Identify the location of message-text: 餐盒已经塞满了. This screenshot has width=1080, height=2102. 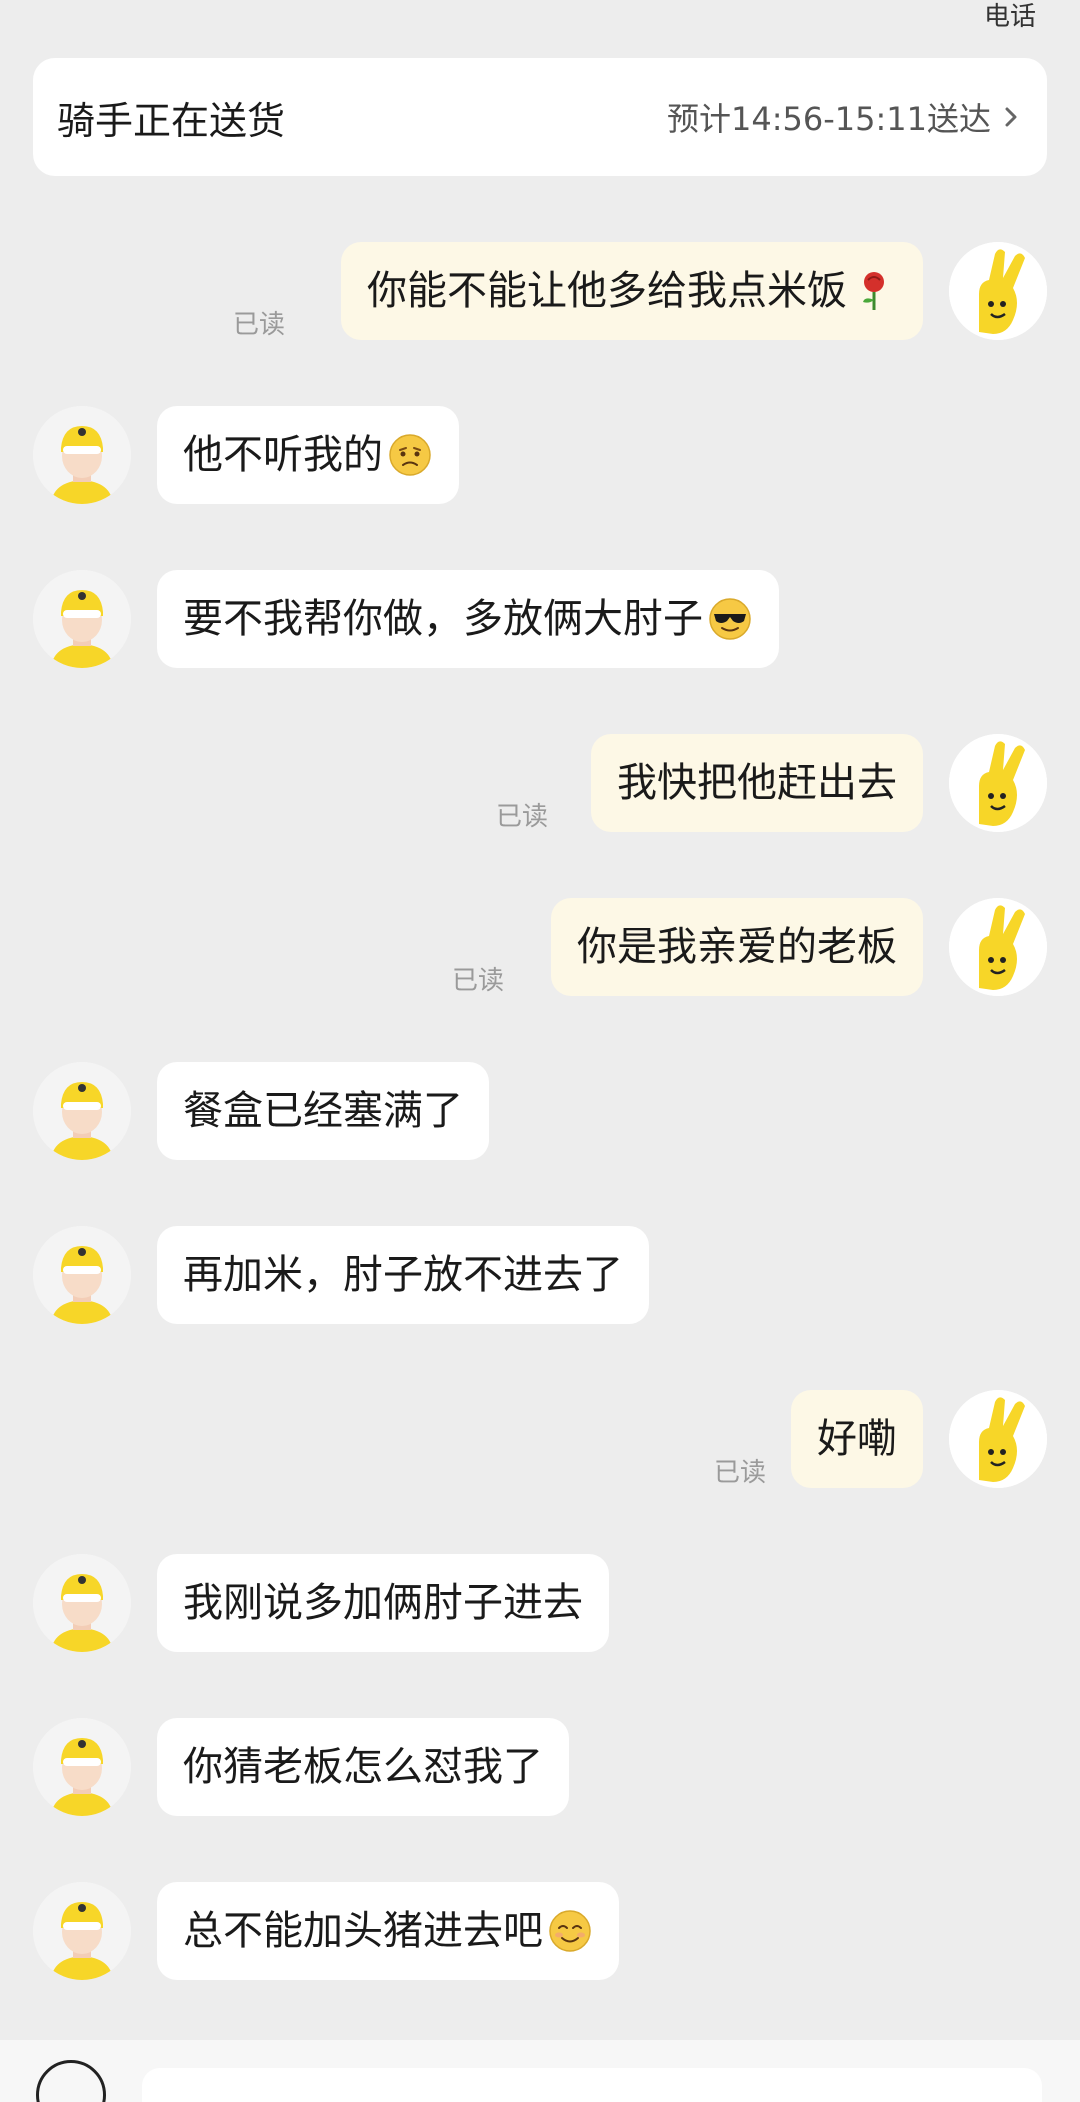
(323, 1111).